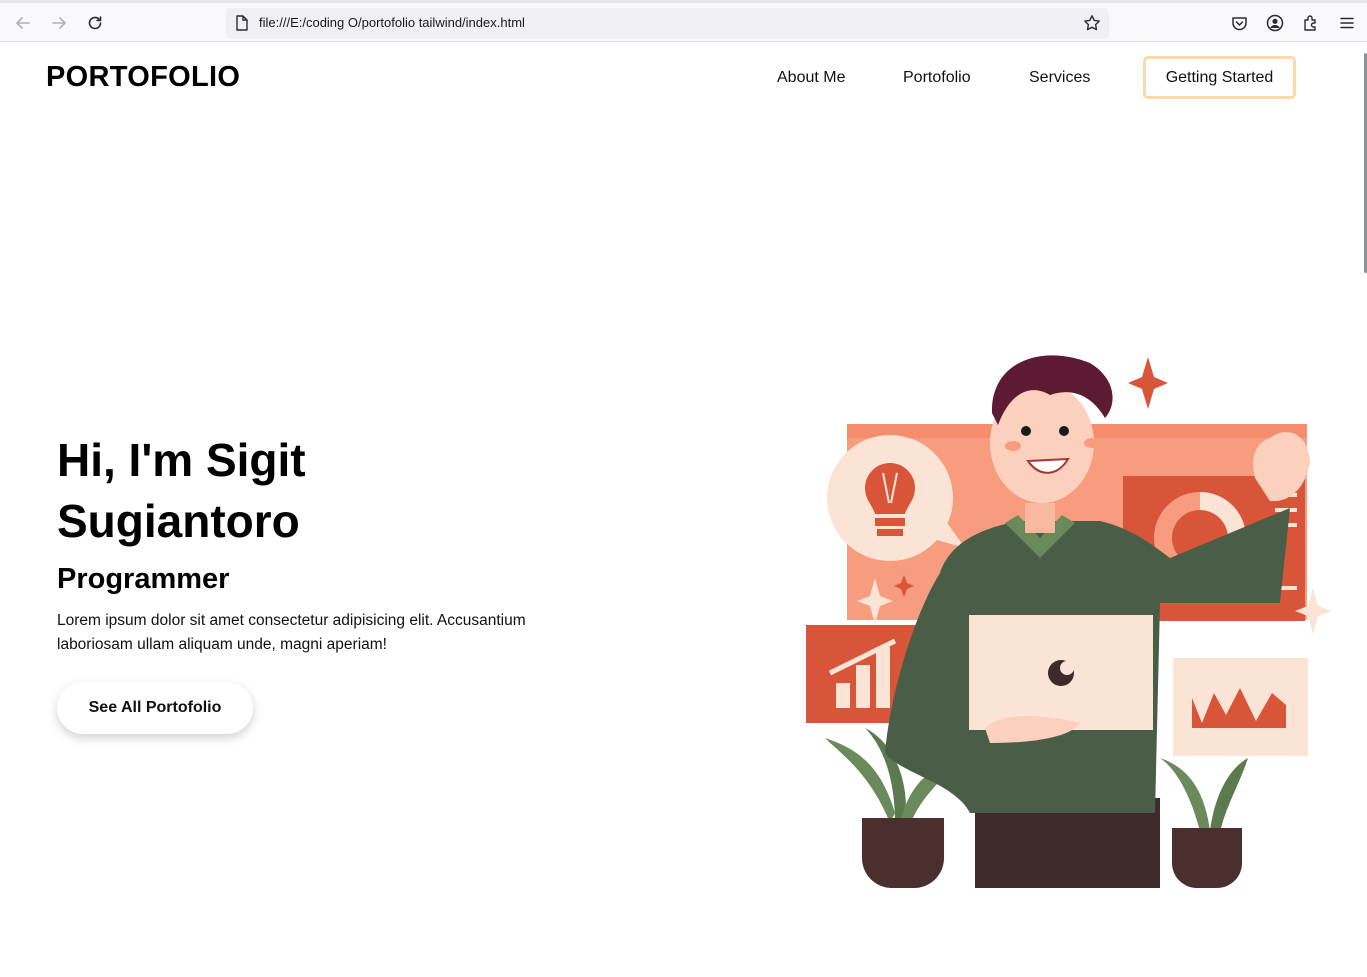 The height and width of the screenshot is (977, 1367). Describe the element at coordinates (1311, 23) in the screenshot. I see `extensions-icon` at that location.